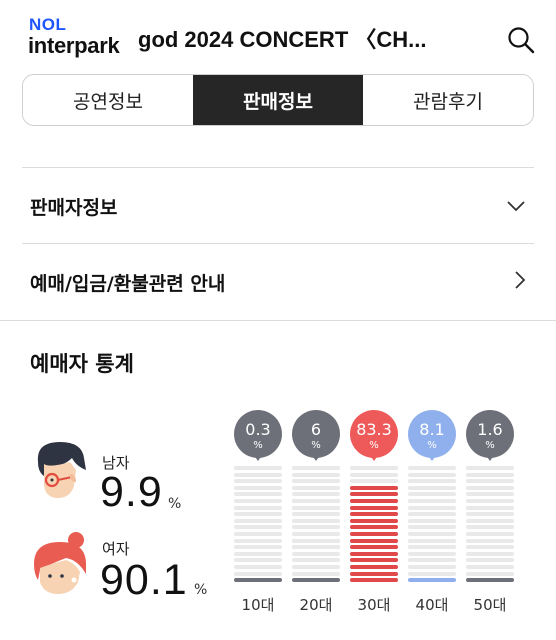  Describe the element at coordinates (521, 40) in the screenshot. I see `search-icon` at that location.